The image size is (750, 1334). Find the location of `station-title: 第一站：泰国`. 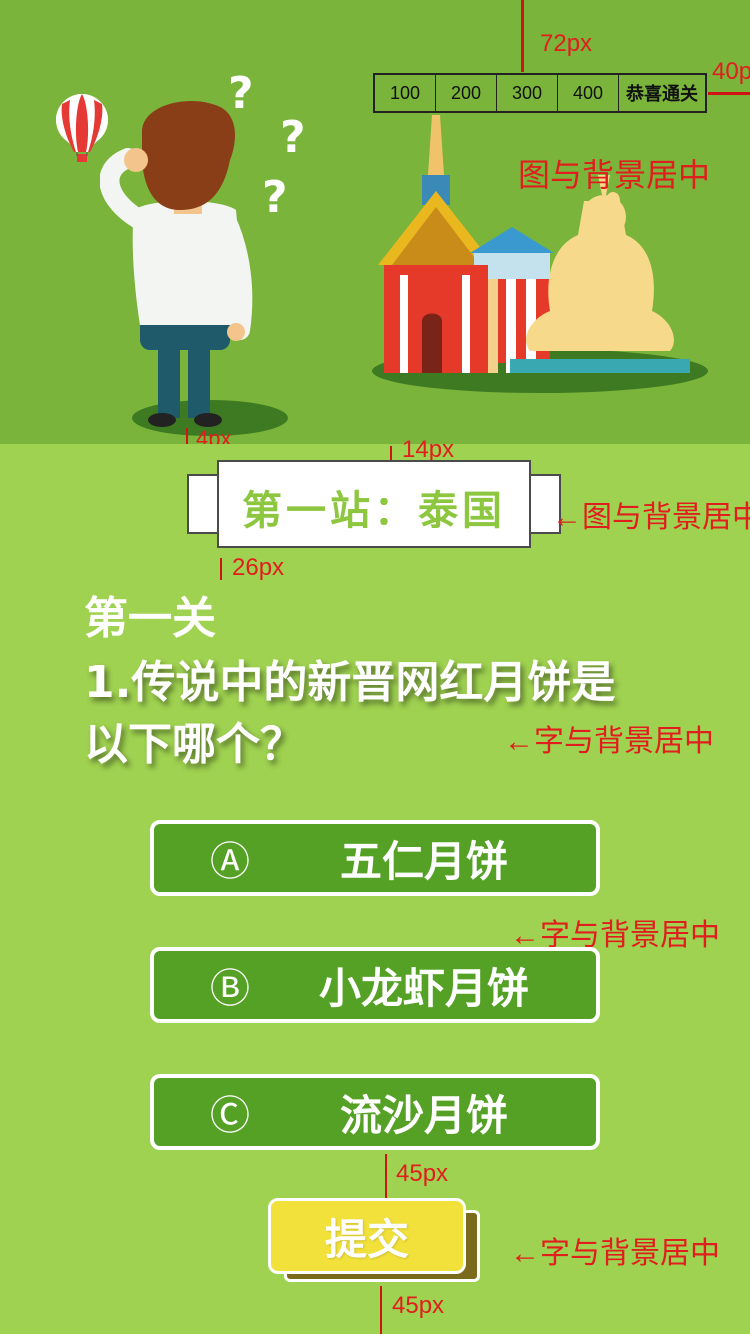

station-title: 第一站：泰国 is located at coordinates (374, 511).